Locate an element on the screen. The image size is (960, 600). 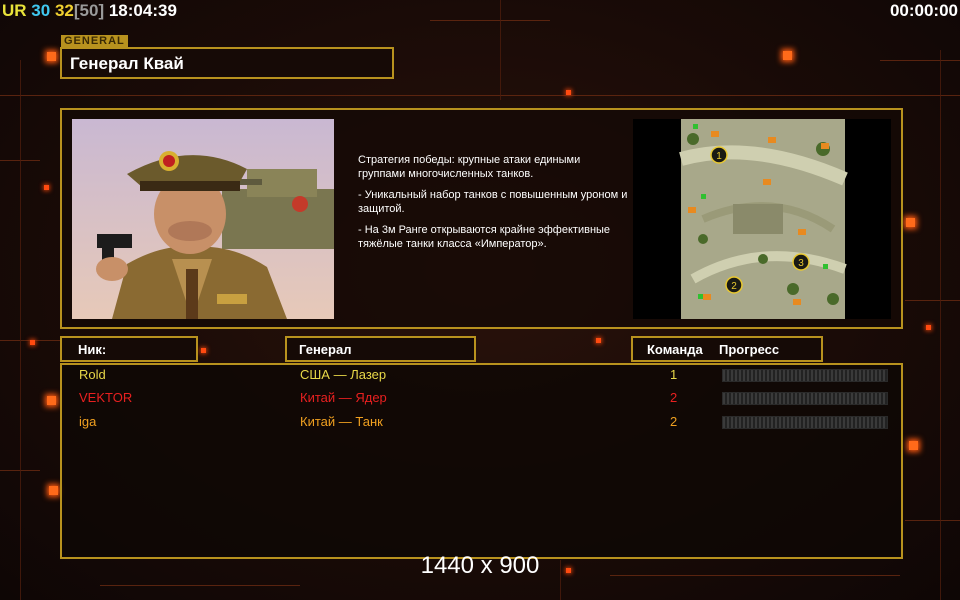
team-header-label: Команда is located at coordinates (675, 349).